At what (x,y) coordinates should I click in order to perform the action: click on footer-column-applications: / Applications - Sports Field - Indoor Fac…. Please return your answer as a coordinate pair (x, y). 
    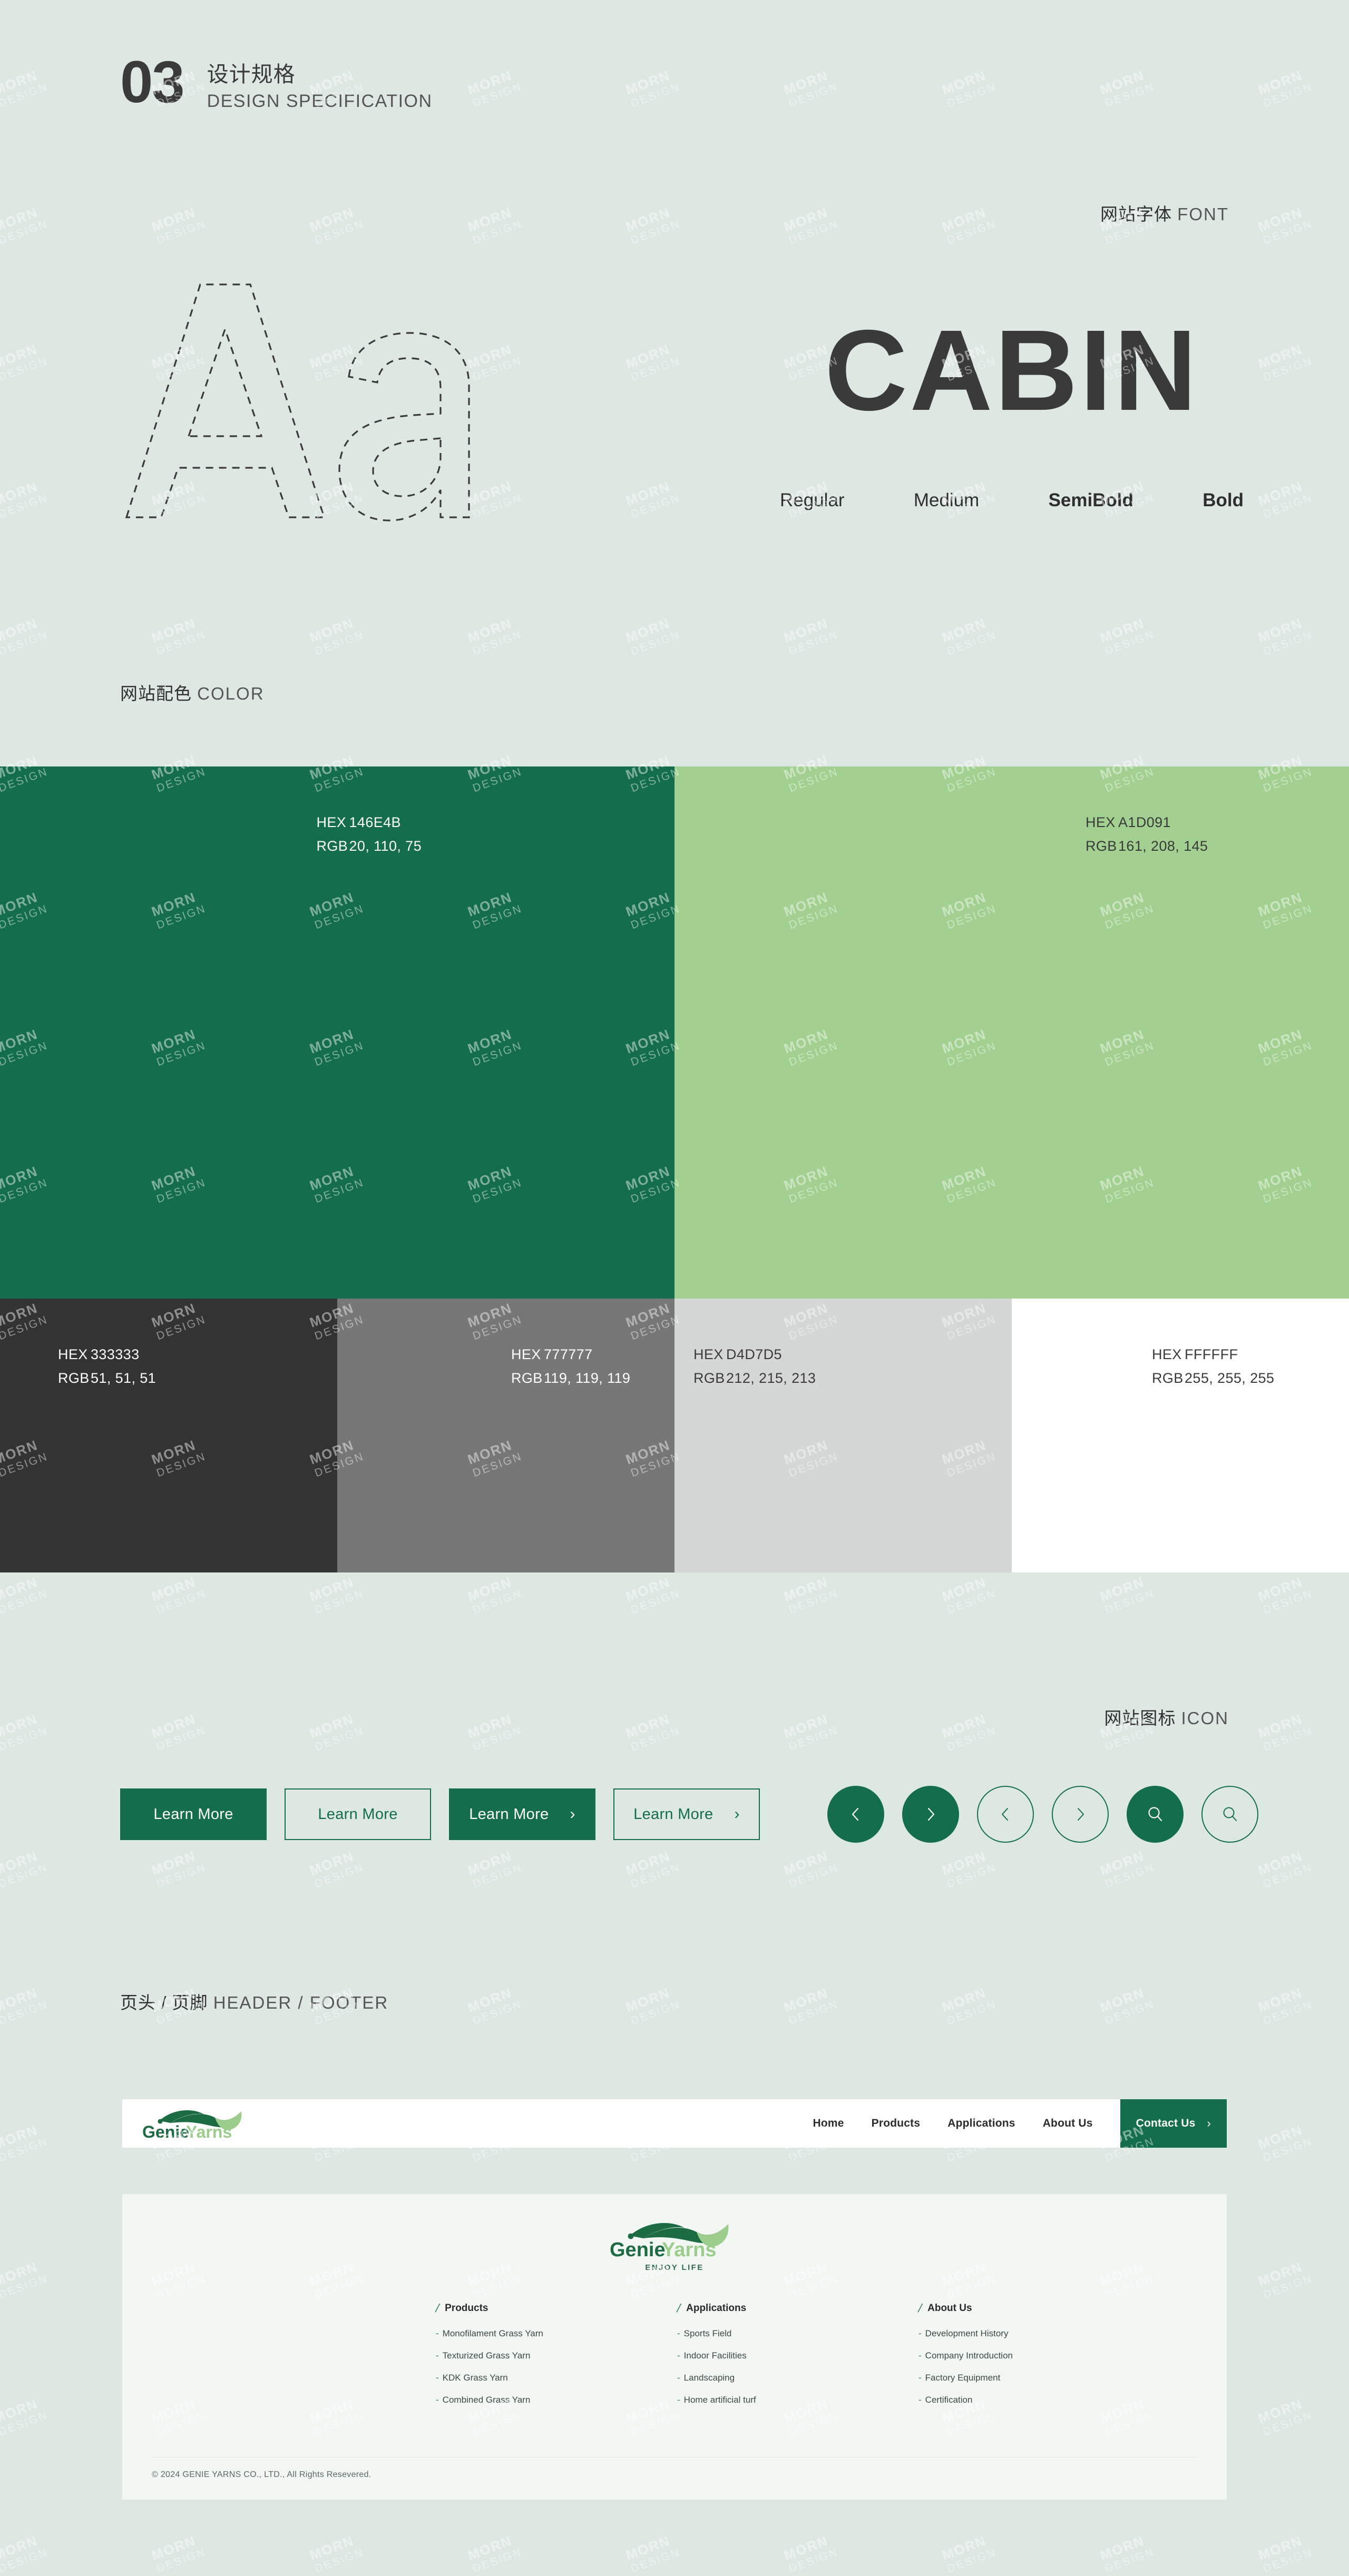
    Looking at the image, I should click on (738, 2359).